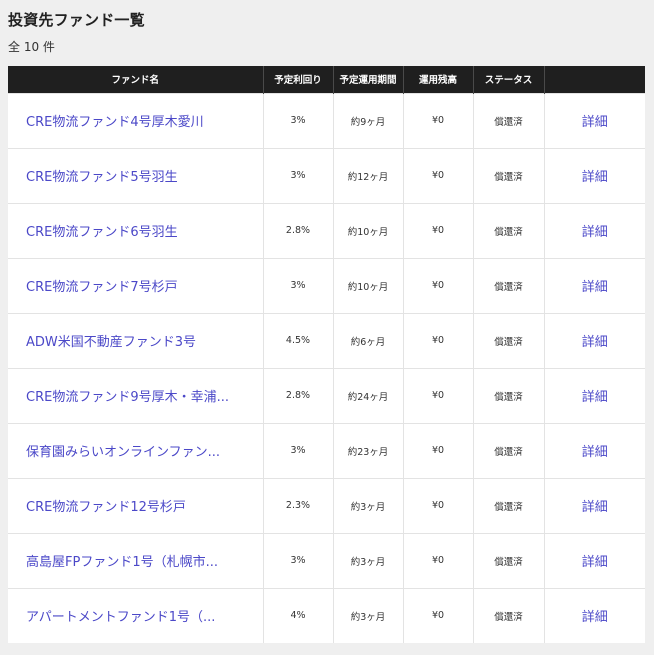  Describe the element at coordinates (508, 79) in the screenshot. I see `header-status: ステータス` at that location.